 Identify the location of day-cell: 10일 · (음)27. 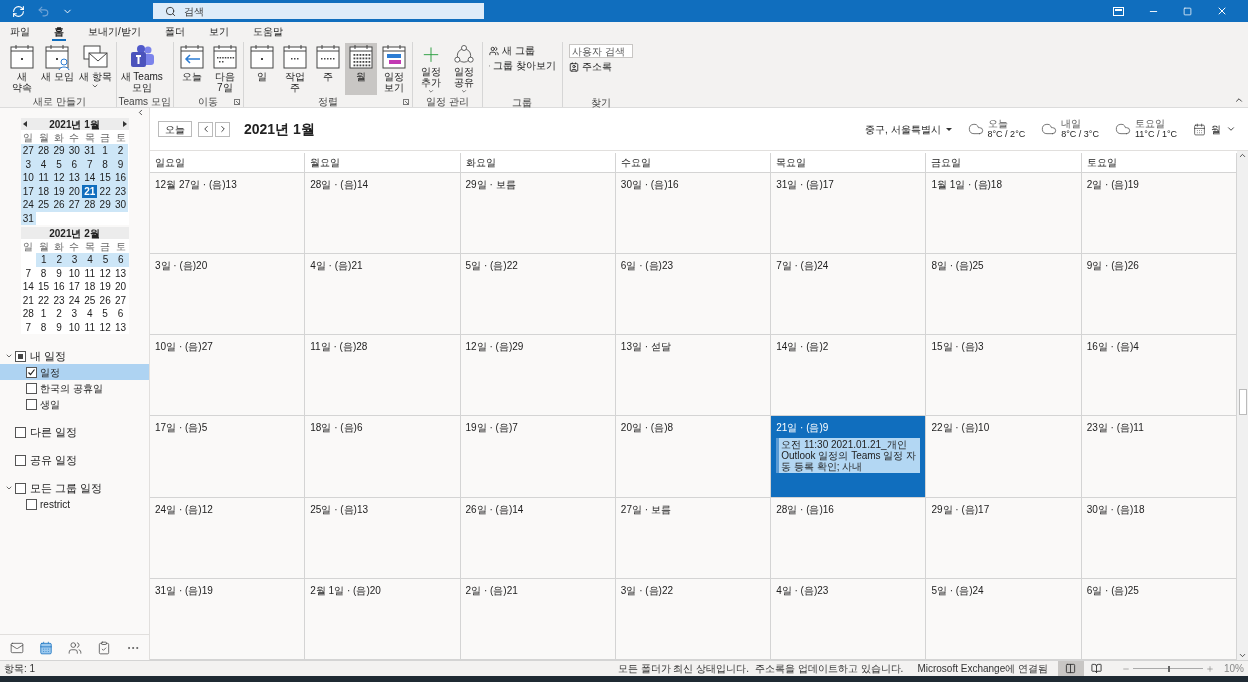
(228, 375).